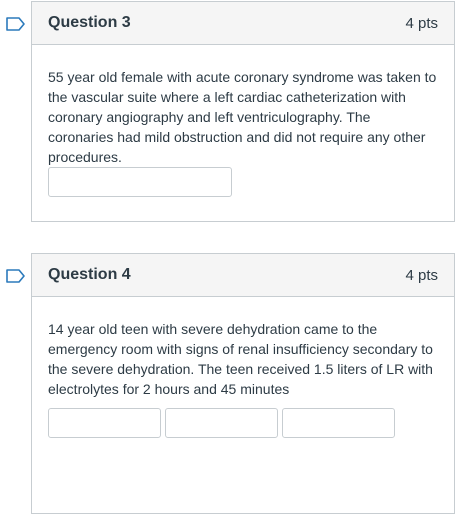 The image size is (474, 532). Describe the element at coordinates (89, 22) in the screenshot. I see `question-title: Question 3` at that location.